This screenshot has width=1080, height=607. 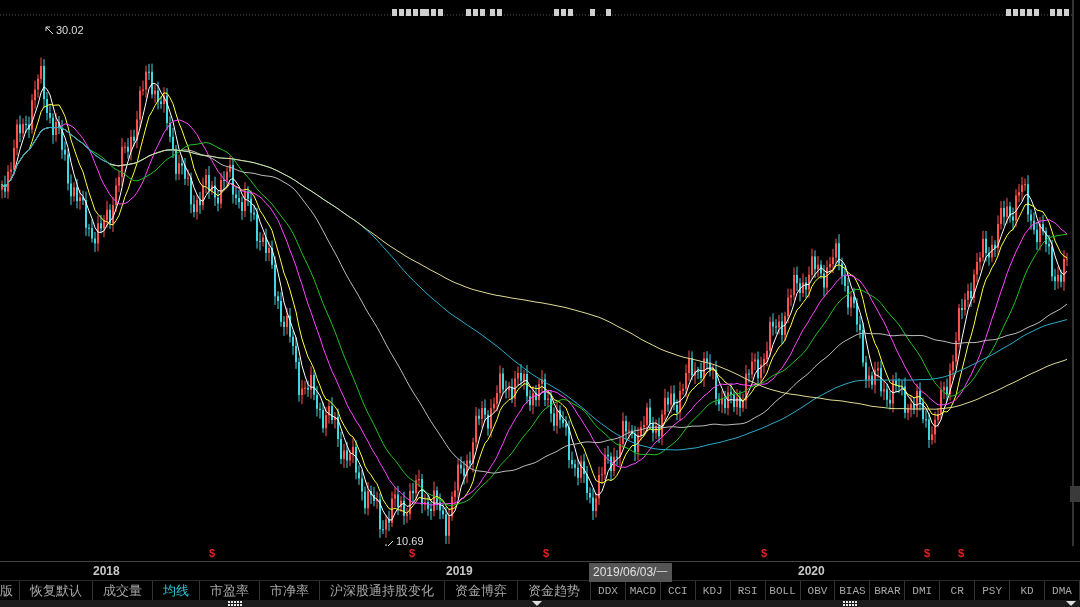 What do you see at coordinates (811, 571) in the screenshot?
I see `year-label: 2020` at bounding box center [811, 571].